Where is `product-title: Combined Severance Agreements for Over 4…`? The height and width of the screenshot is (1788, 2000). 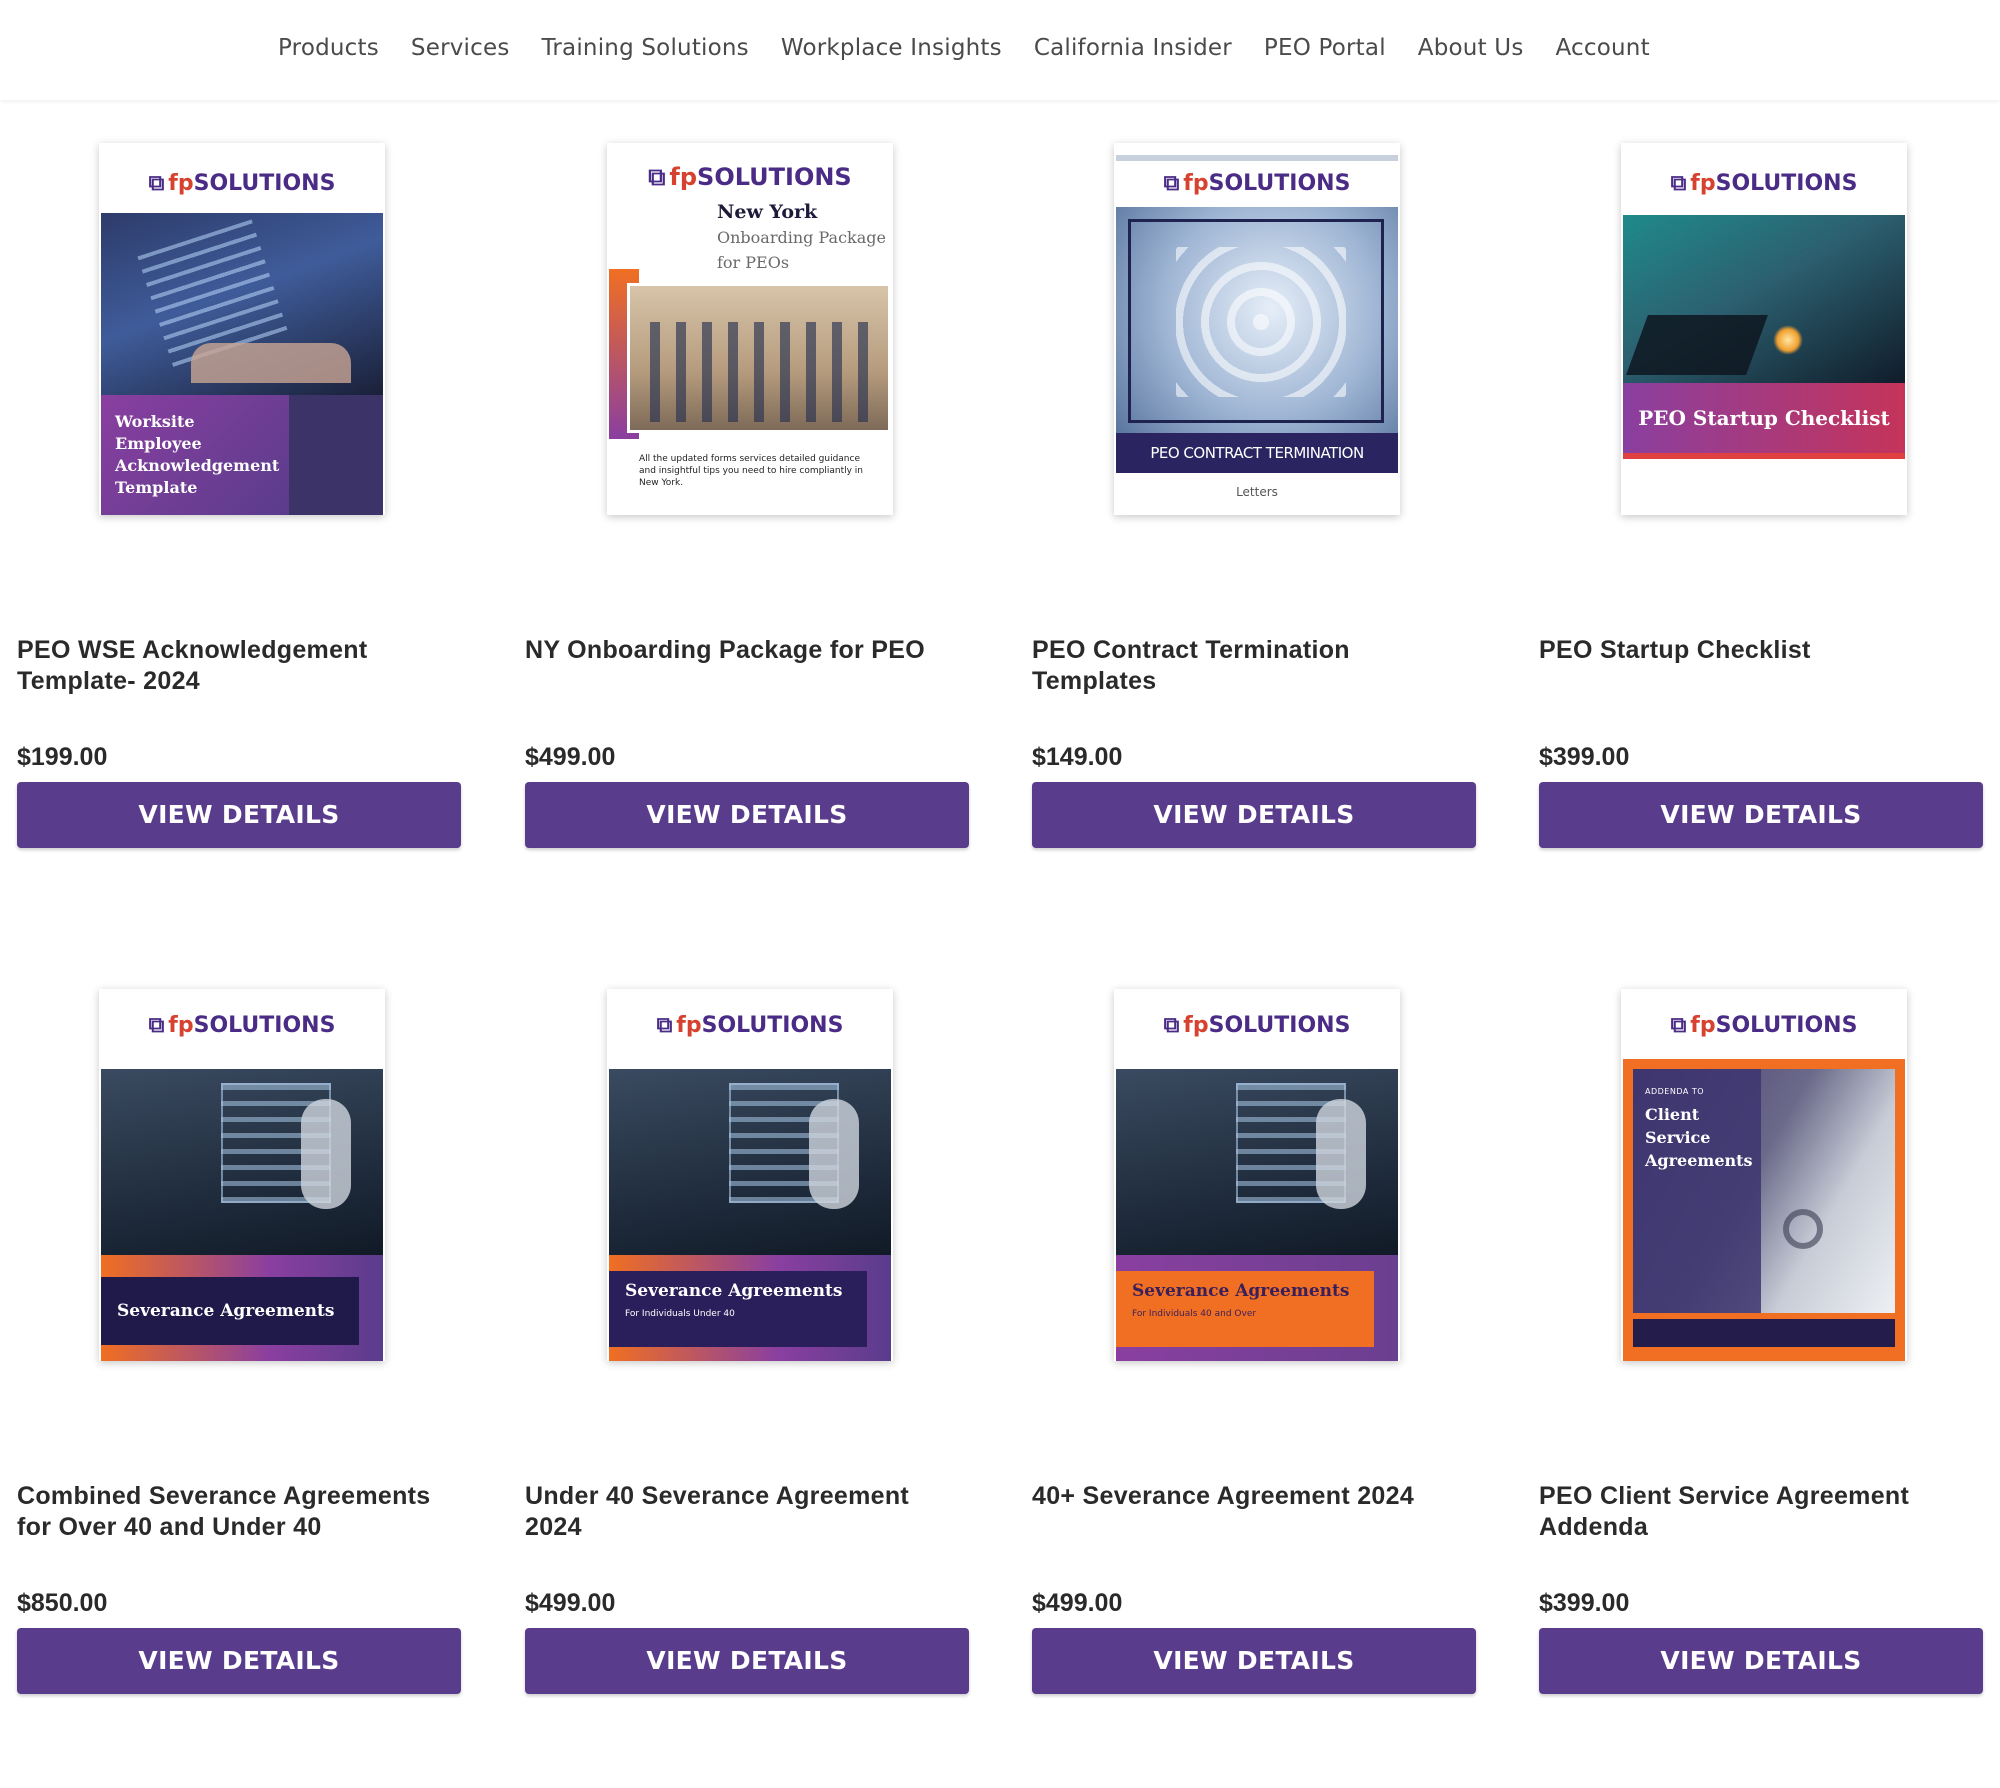
product-title: Combined Severance Agreements for Over 4… is located at coordinates (239, 1512).